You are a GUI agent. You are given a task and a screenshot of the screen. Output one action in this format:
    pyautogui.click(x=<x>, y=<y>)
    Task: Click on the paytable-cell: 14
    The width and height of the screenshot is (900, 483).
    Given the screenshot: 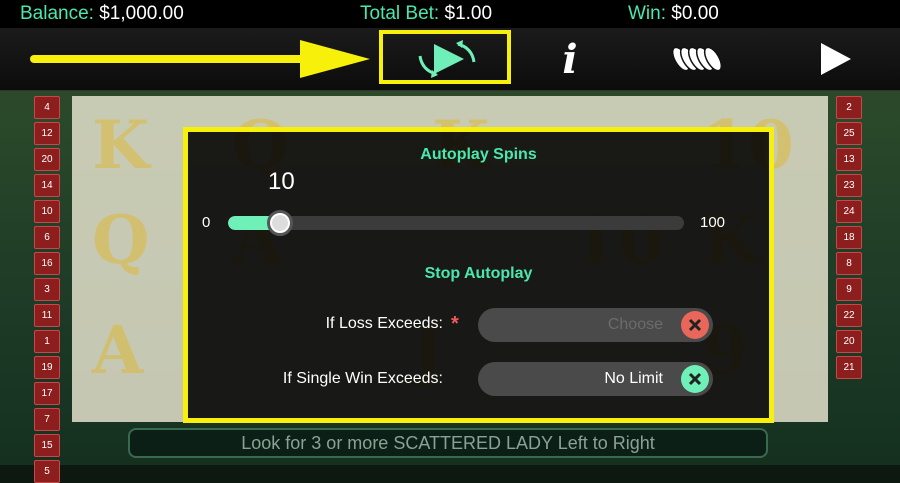 What is the action you would take?
    pyautogui.click(x=47, y=185)
    